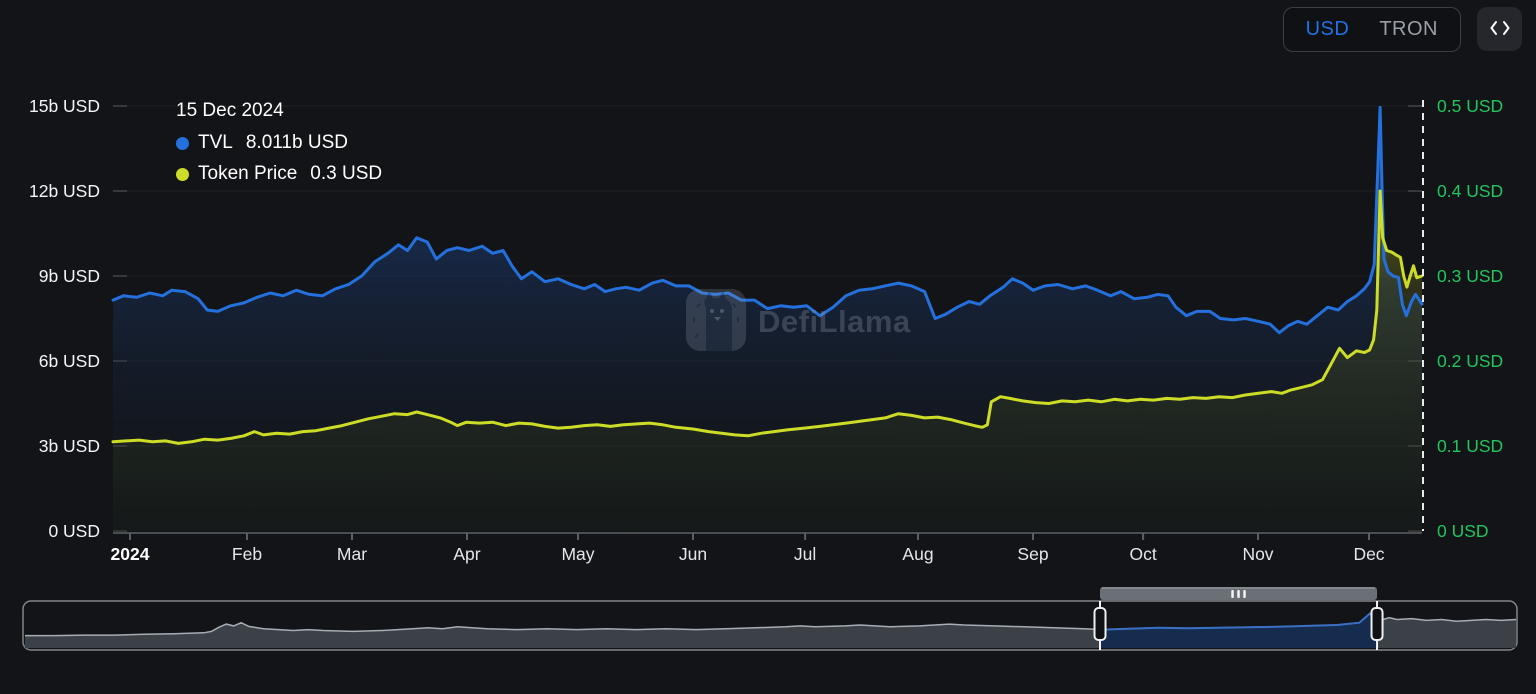 The height and width of the screenshot is (694, 1536). I want to click on left-axis-label: 0 USD, so click(74, 531).